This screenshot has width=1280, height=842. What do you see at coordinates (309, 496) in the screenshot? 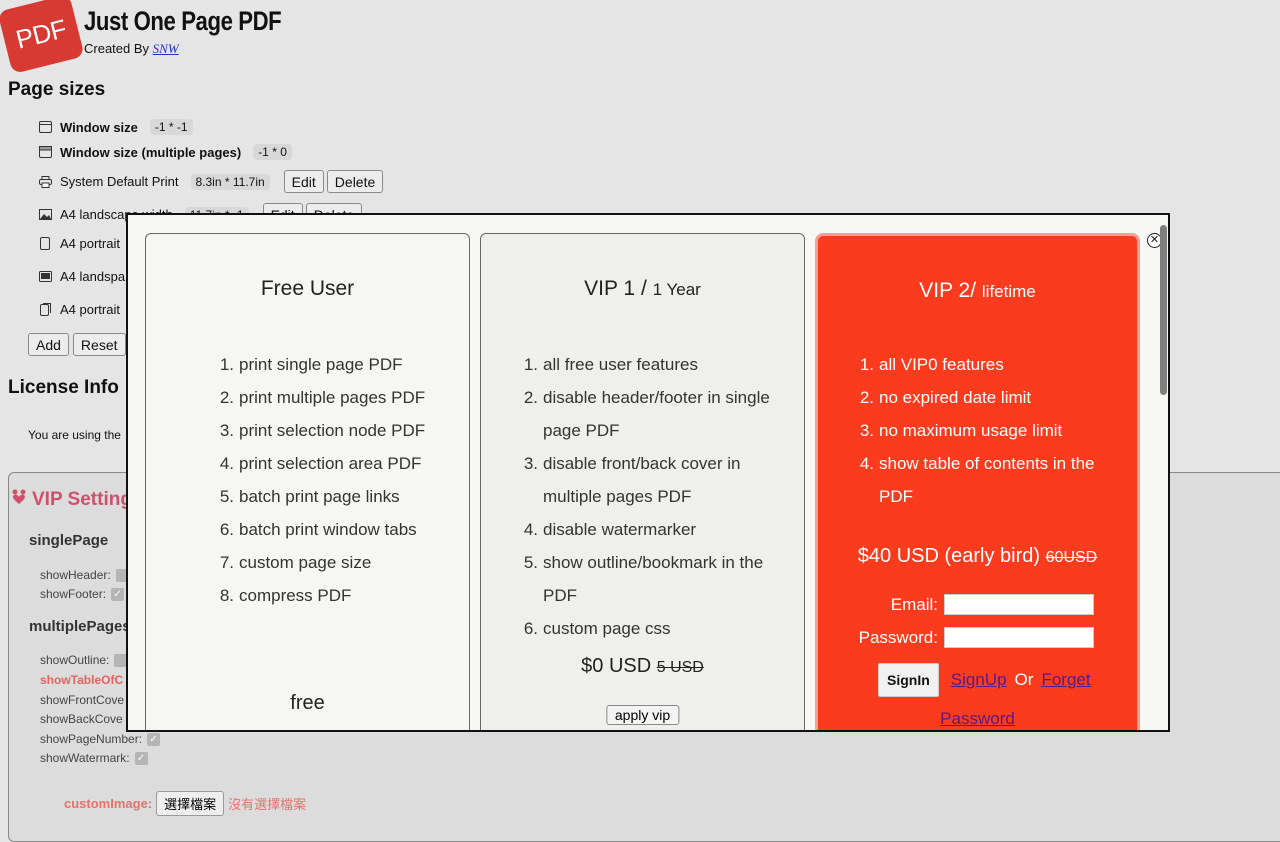
I see `feature-item: 5. batch print page links` at bounding box center [309, 496].